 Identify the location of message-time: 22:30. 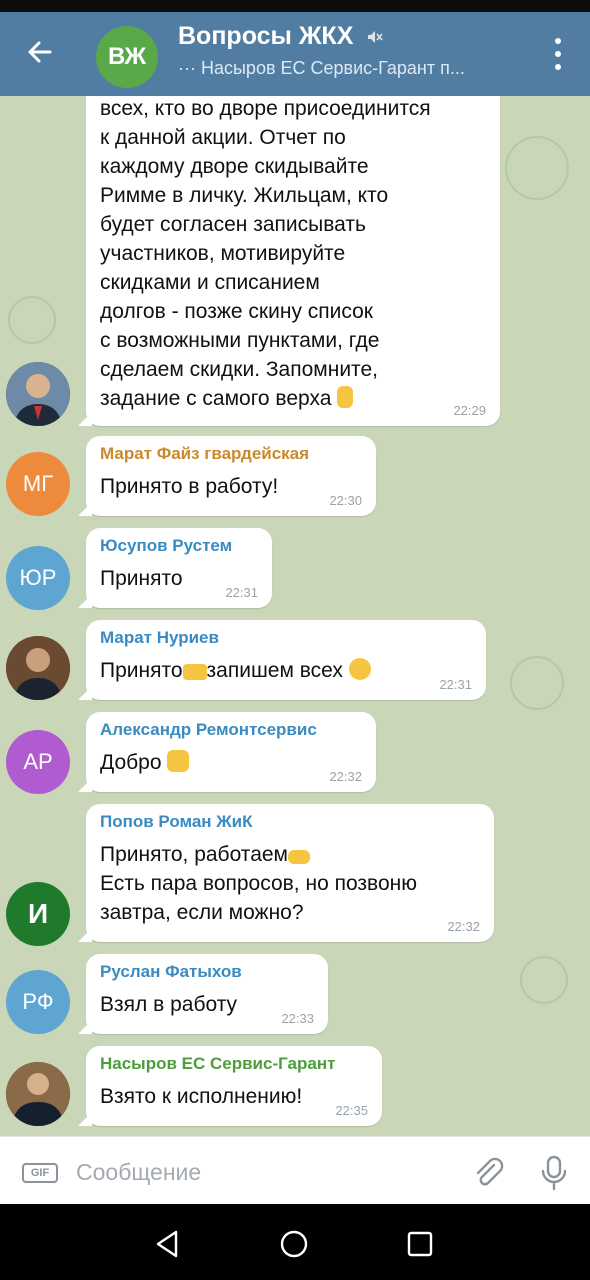
(345, 500).